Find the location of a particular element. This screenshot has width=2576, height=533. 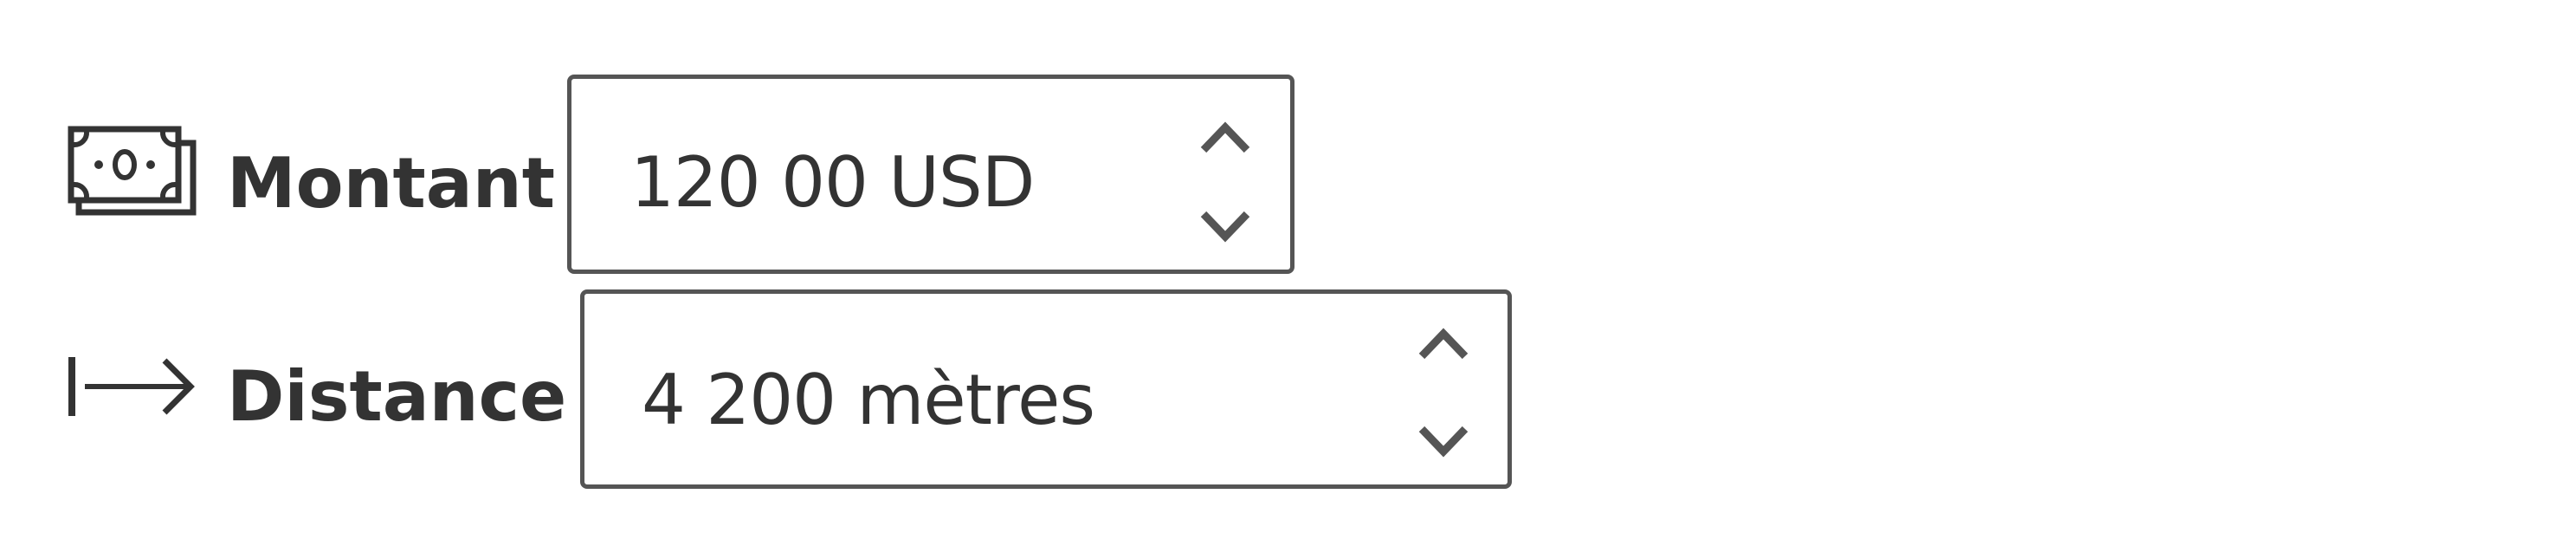

arrow-right-from-bar-icon is located at coordinates (132, 386).